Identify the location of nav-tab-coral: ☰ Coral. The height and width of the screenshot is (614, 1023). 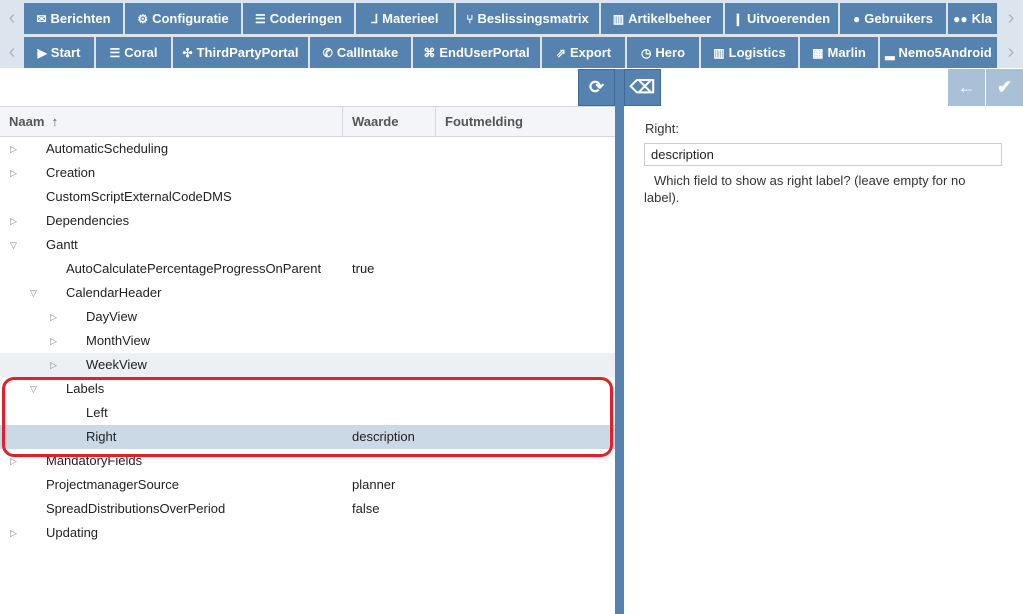
(134, 52).